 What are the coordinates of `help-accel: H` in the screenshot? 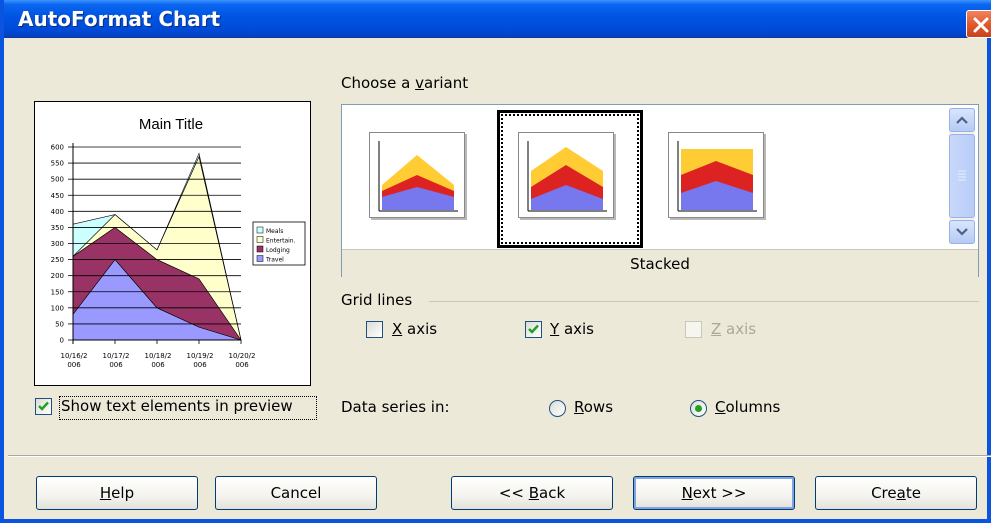 It's located at (105, 493).